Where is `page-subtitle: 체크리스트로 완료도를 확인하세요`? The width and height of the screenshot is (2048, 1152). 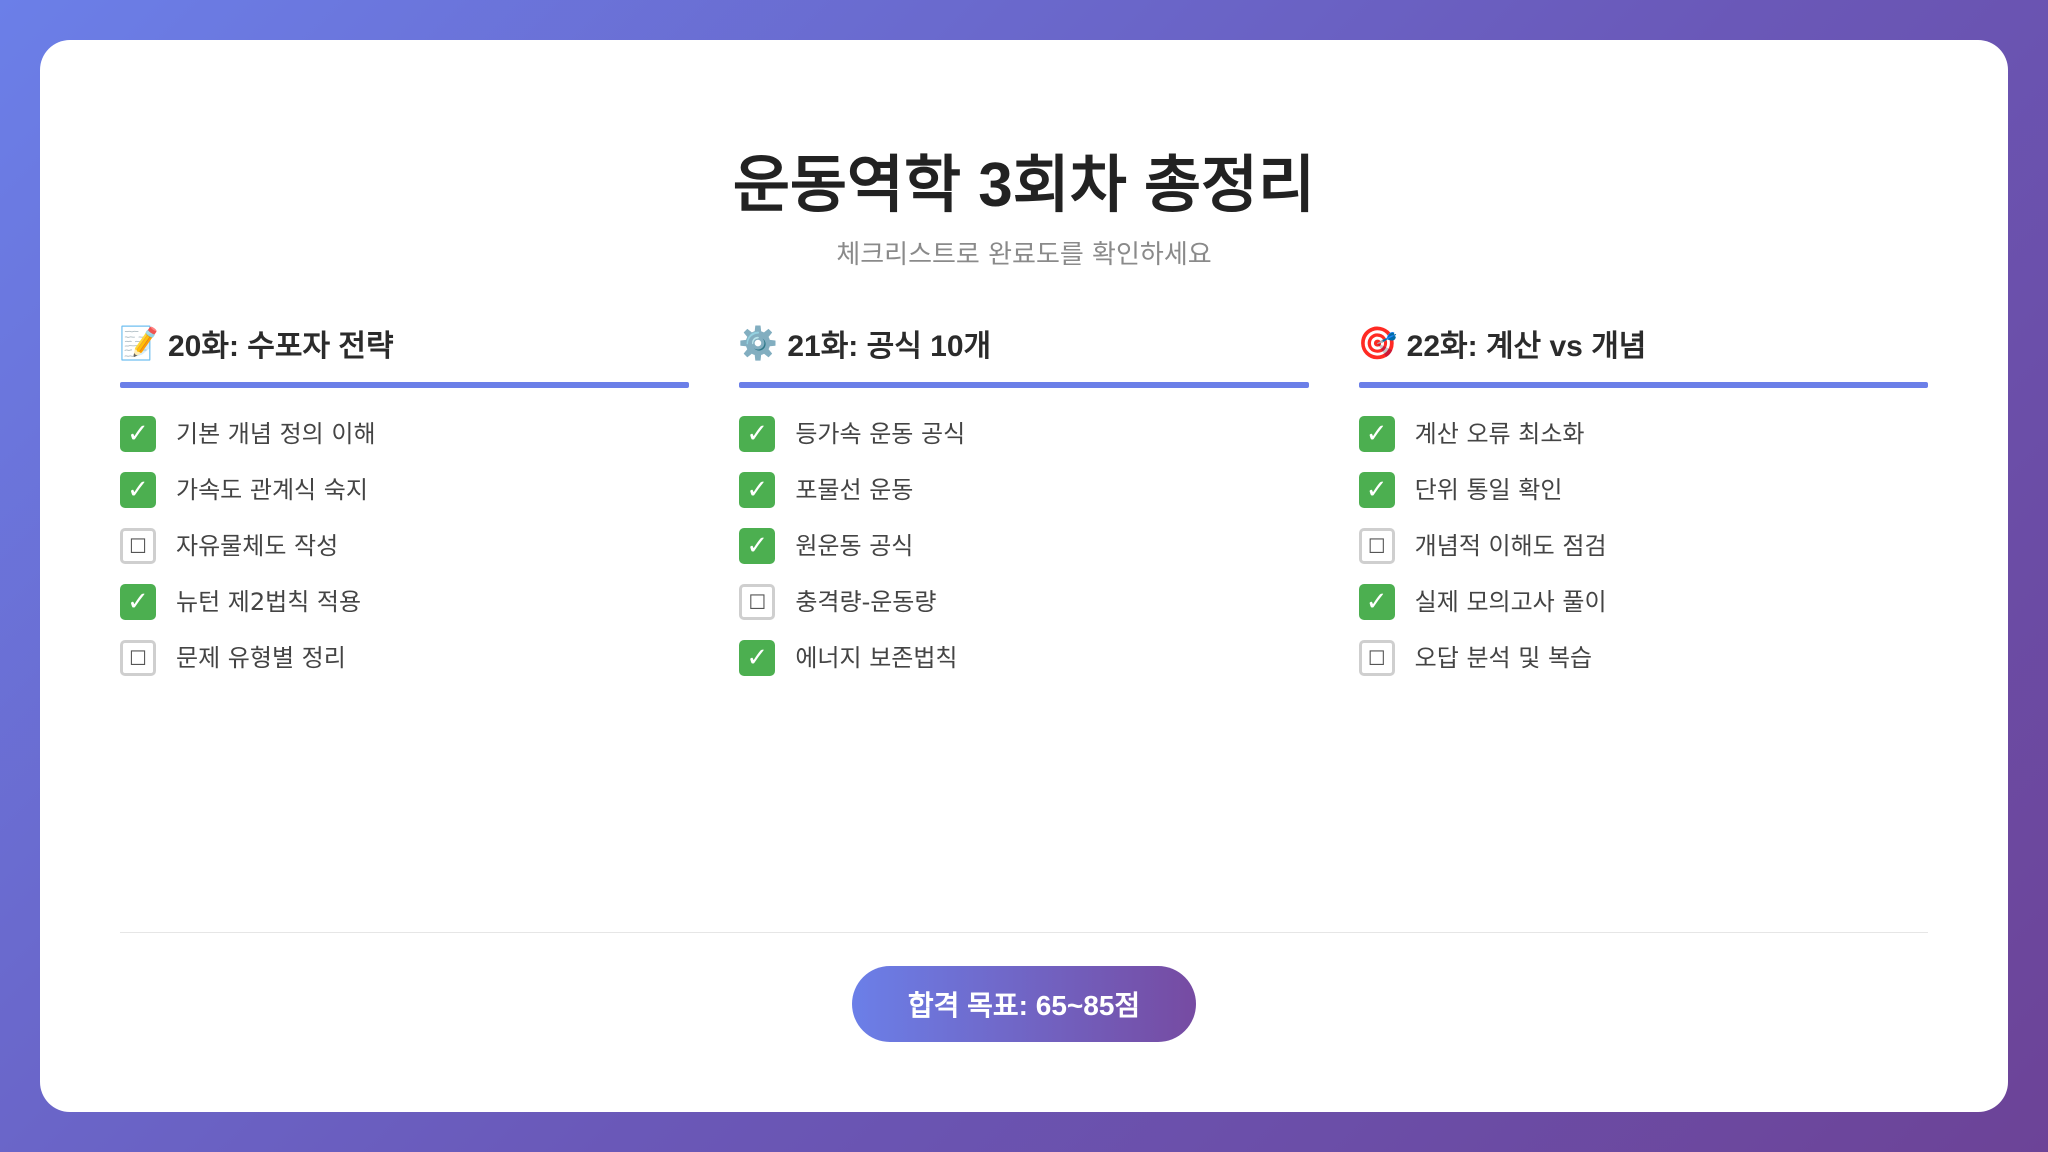 page-subtitle: 체크리스트로 완료도를 확인하세요 is located at coordinates (1024, 255).